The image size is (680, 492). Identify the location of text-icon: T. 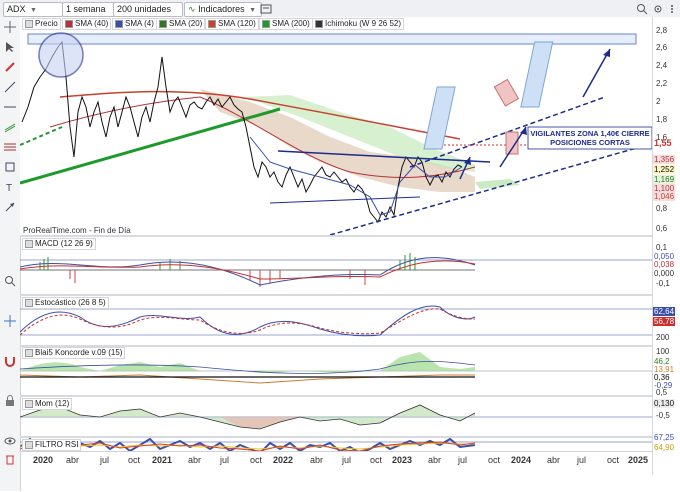
(10, 187).